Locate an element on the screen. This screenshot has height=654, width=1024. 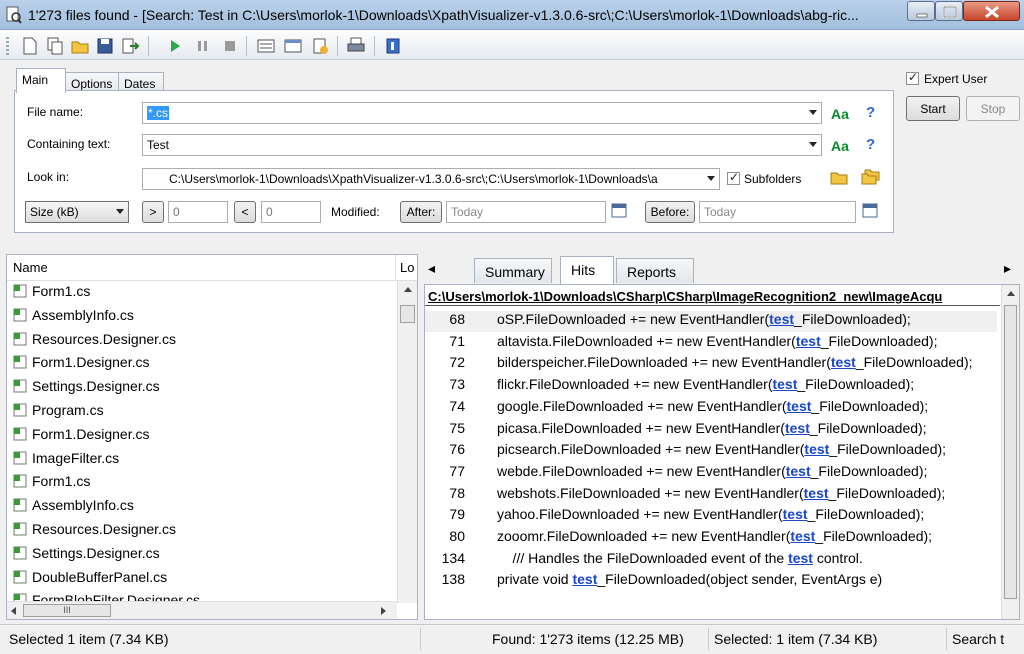
scroll-right-icon is located at coordinates (383, 611).